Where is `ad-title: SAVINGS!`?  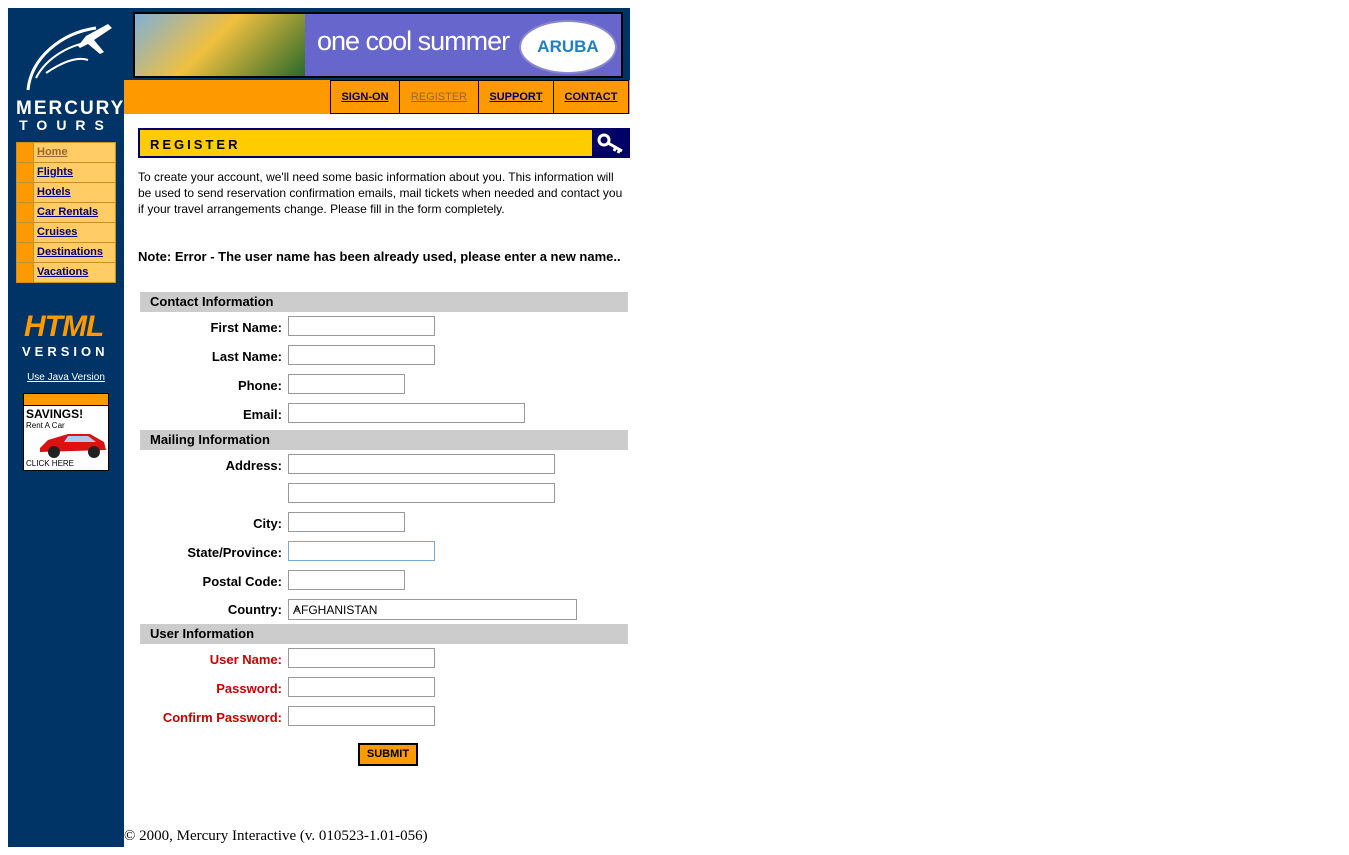 ad-title: SAVINGS! is located at coordinates (55, 414).